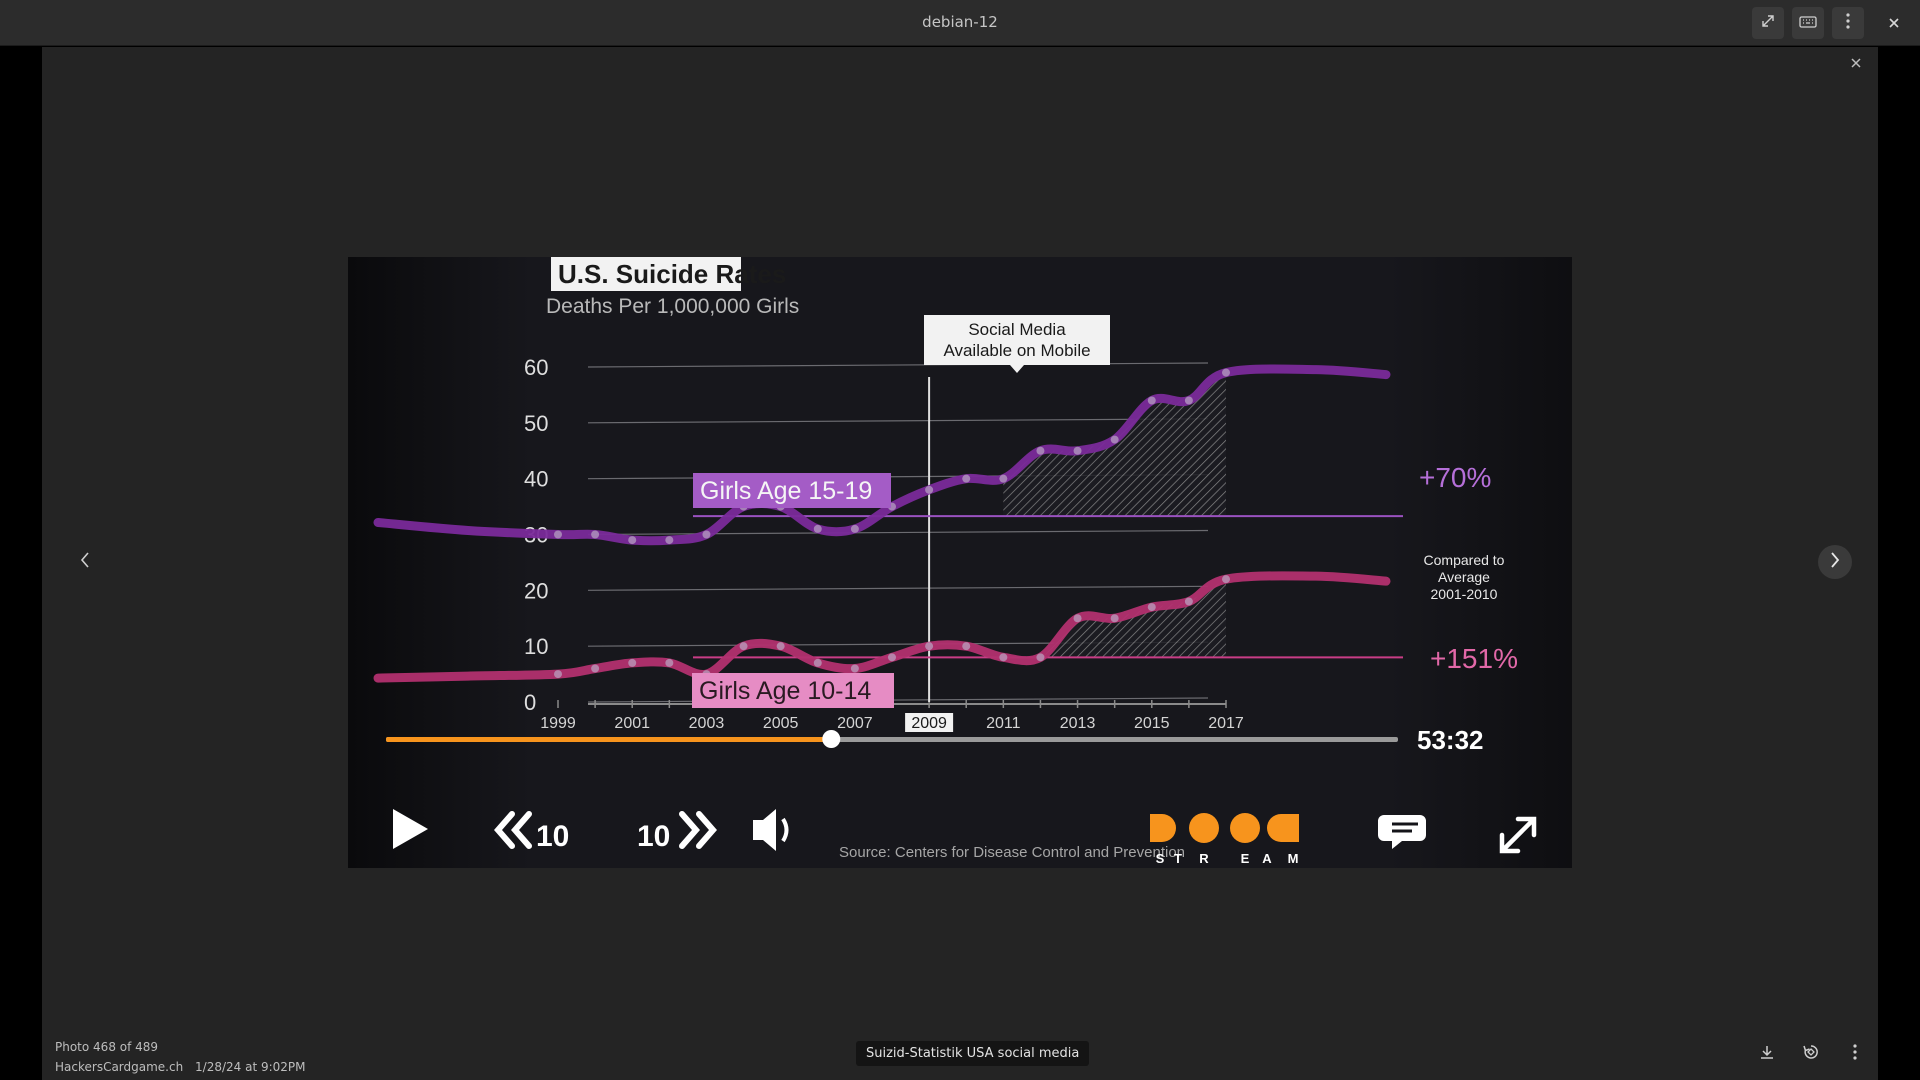 This screenshot has width=1920, height=1080. I want to click on x-tick-label: 2005, so click(781, 723).